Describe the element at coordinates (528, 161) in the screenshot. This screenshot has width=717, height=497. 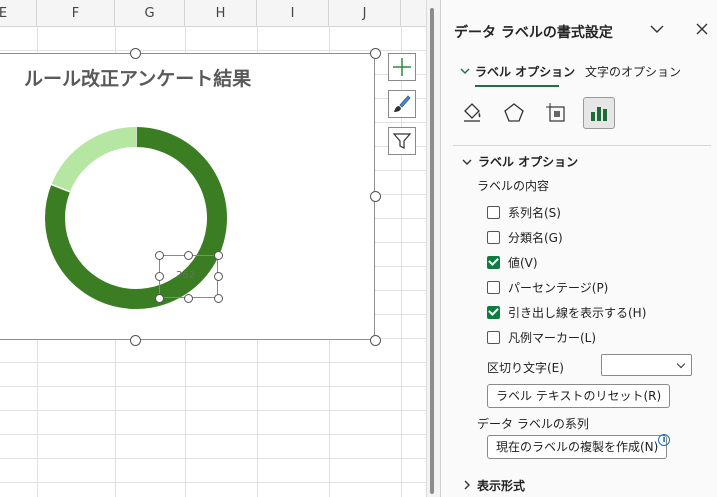
I see `section-header-label-options: ラベル オプション` at that location.